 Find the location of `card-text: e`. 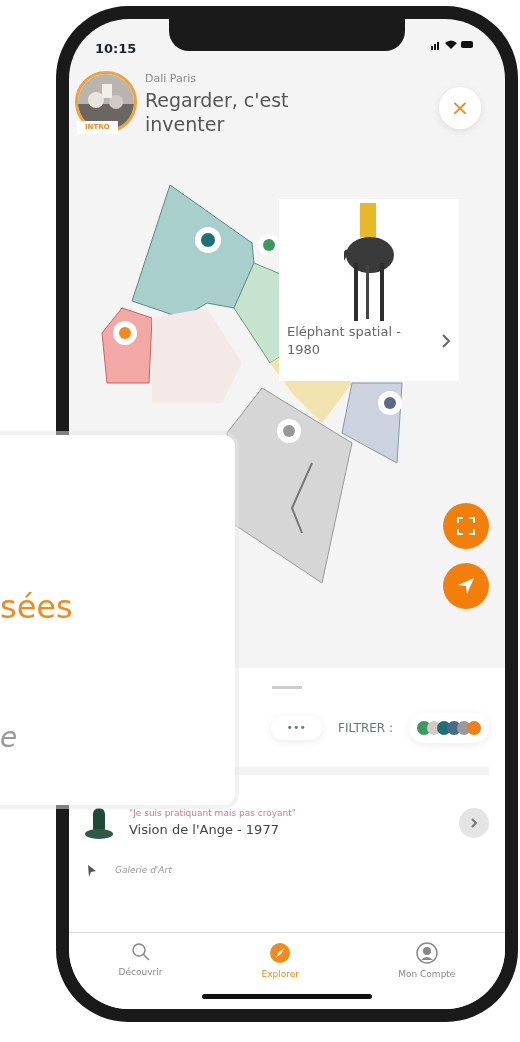

card-text: e is located at coordinates (9, 738).